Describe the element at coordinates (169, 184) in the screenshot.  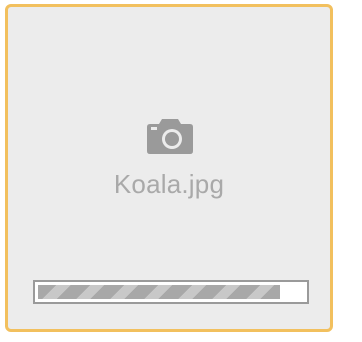
I see `file-name: Koala.jpg` at that location.